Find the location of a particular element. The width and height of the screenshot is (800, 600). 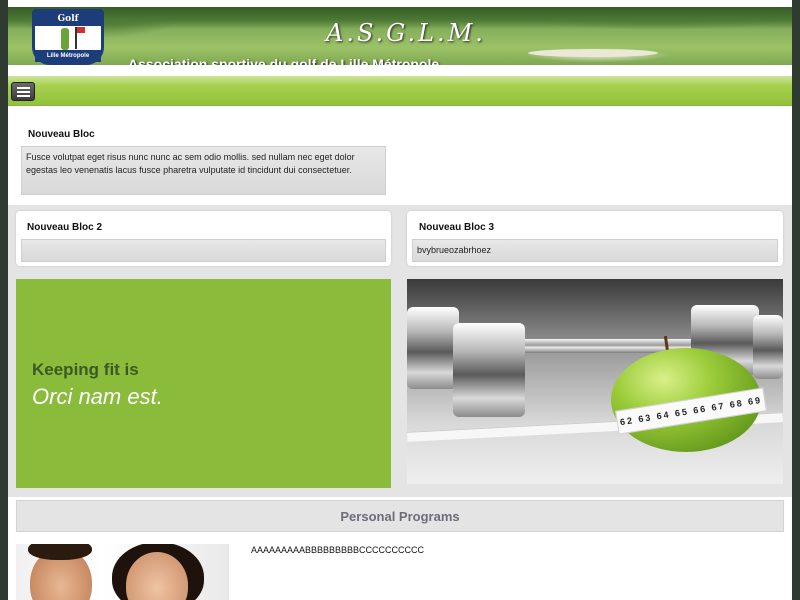

club-logo: Golf Lille Métropole is located at coordinates (68, 37).